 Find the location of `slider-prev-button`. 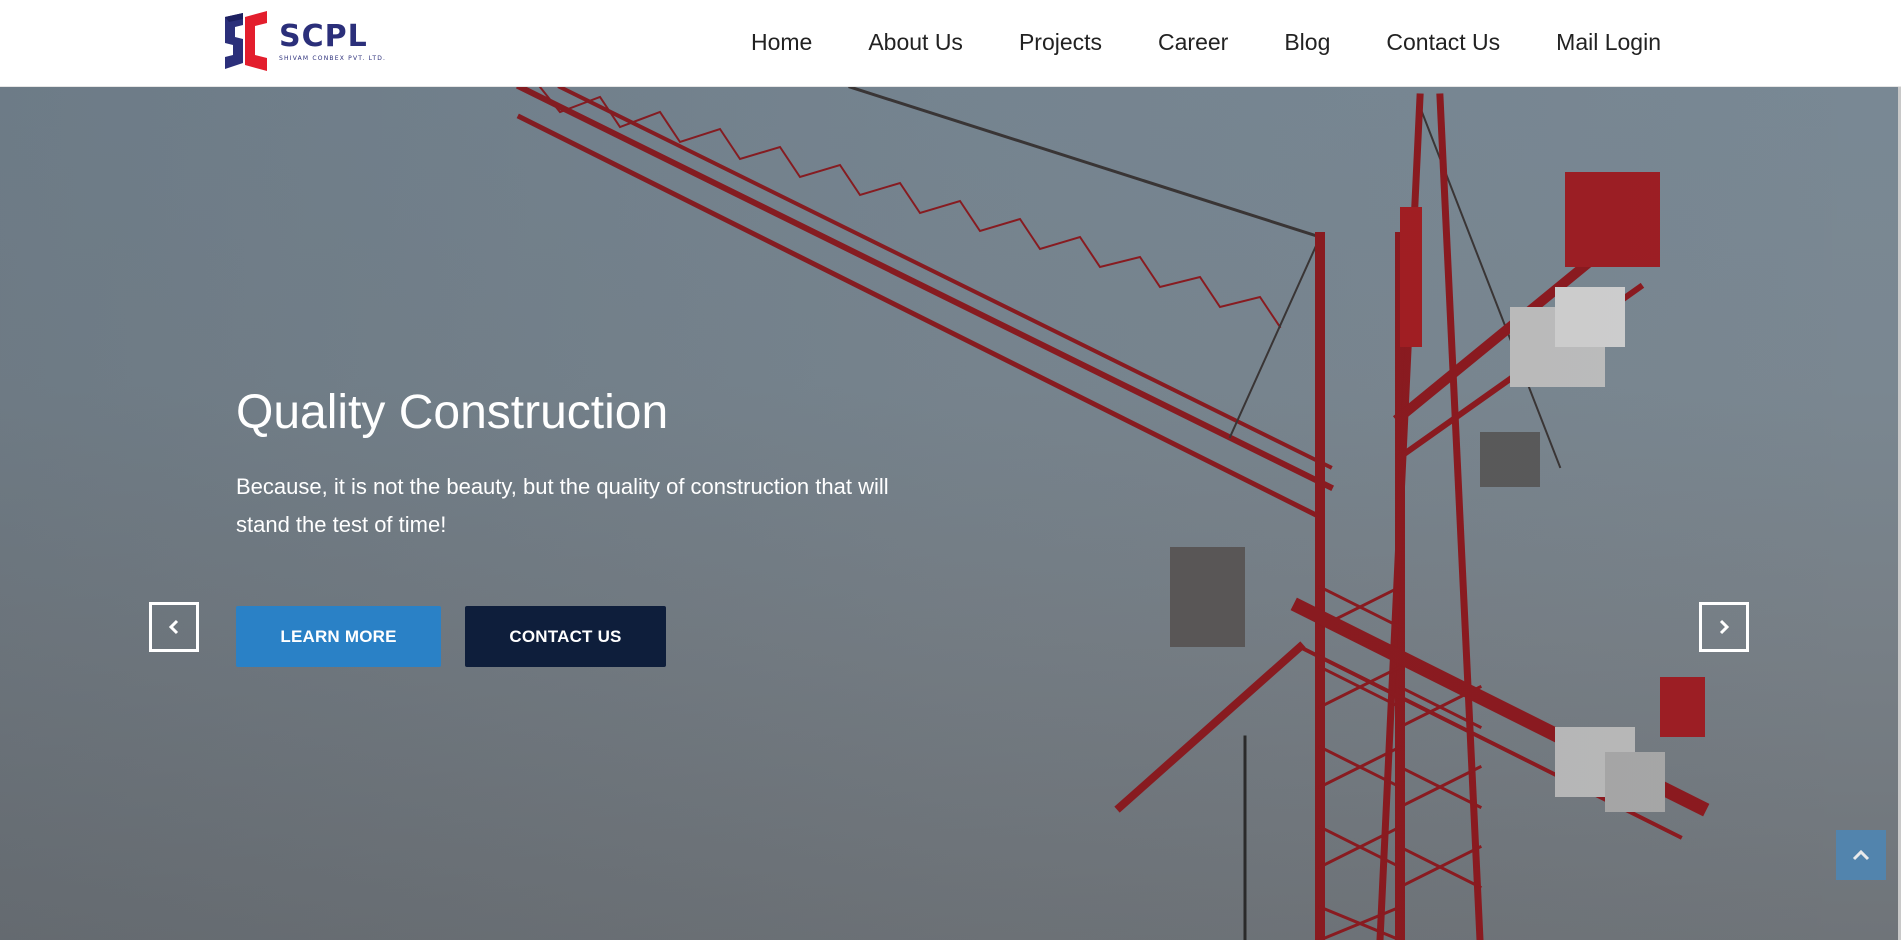

slider-prev-button is located at coordinates (174, 627).